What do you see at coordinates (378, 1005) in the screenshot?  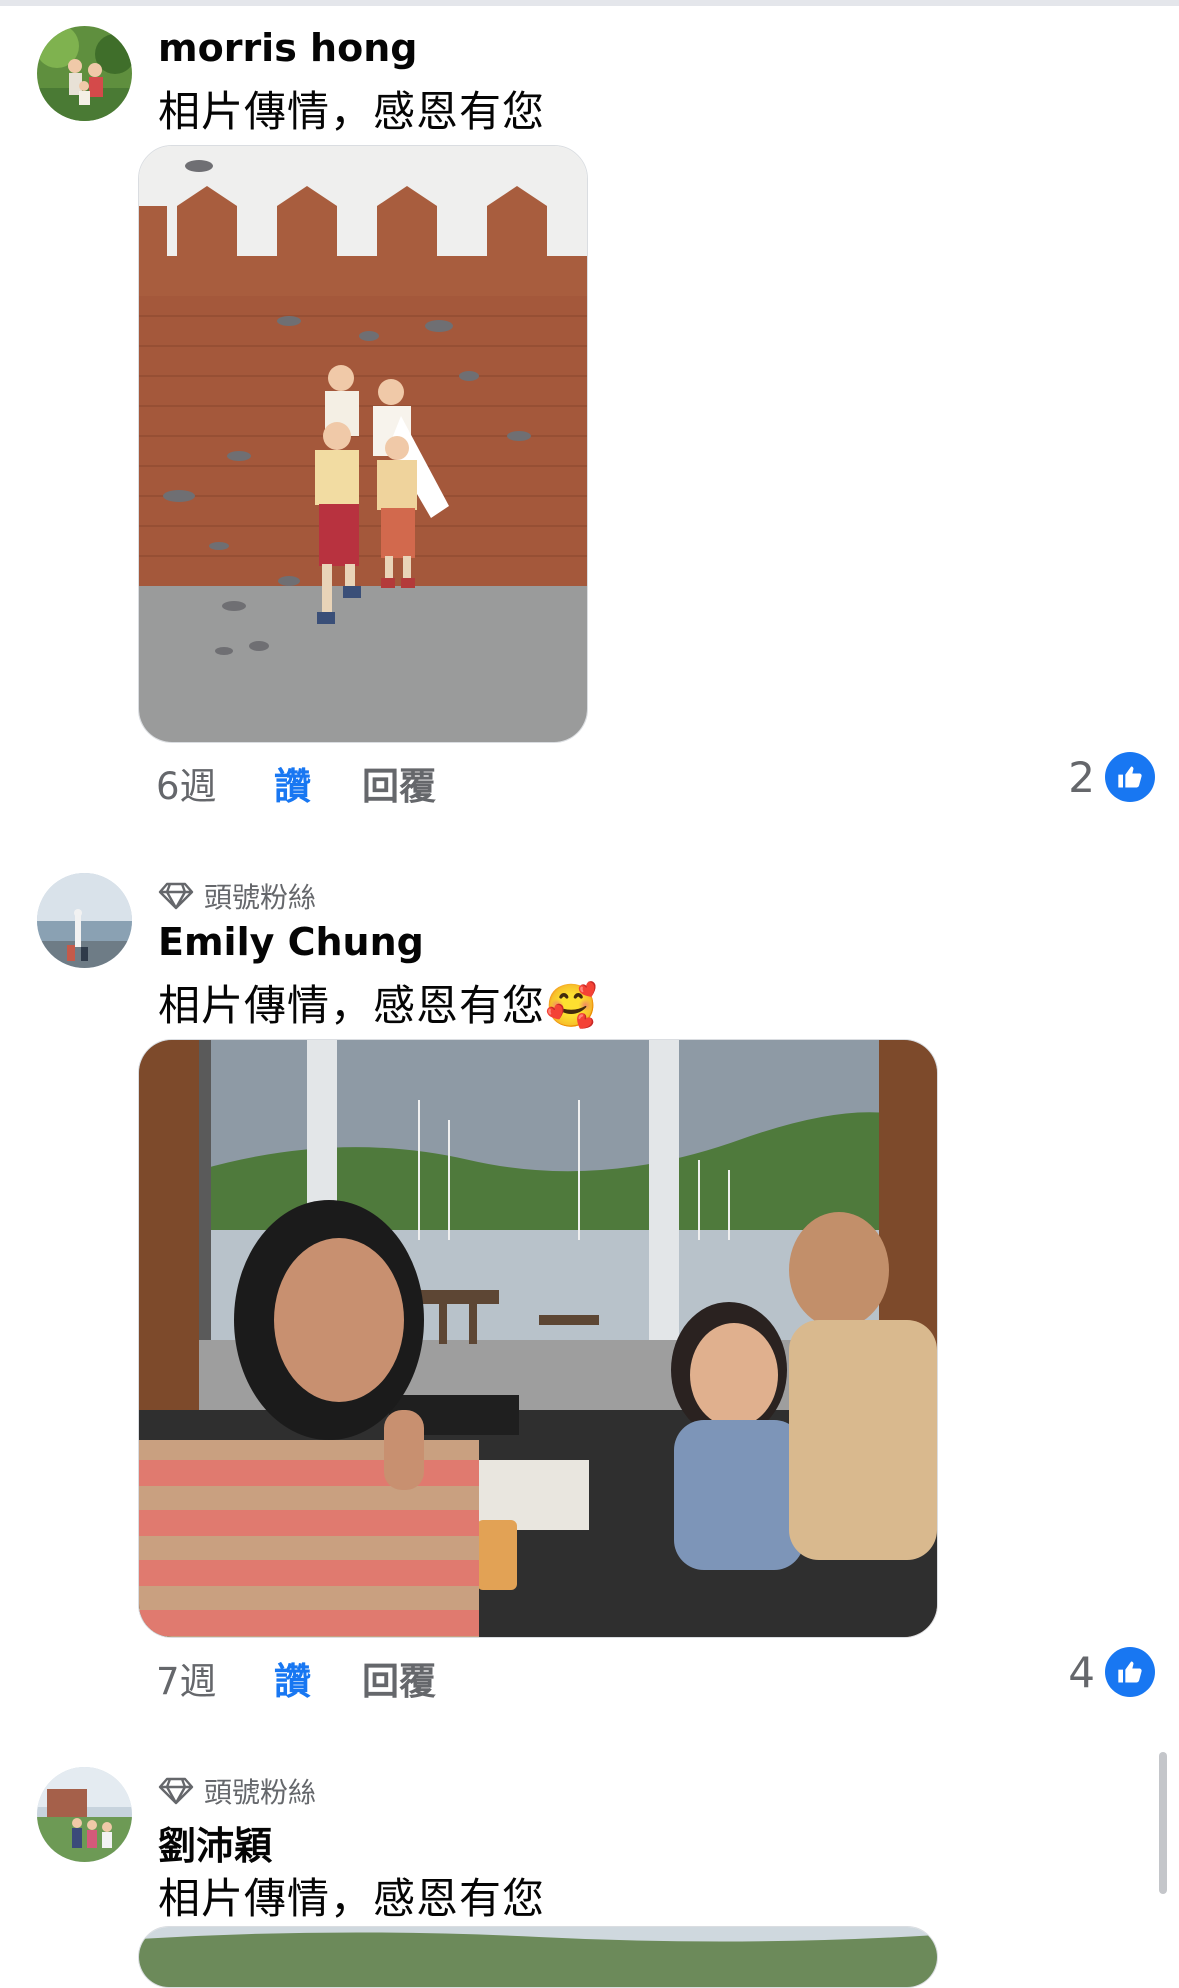 I see `comment-text: 相片傳情，感恩有您🥰` at bounding box center [378, 1005].